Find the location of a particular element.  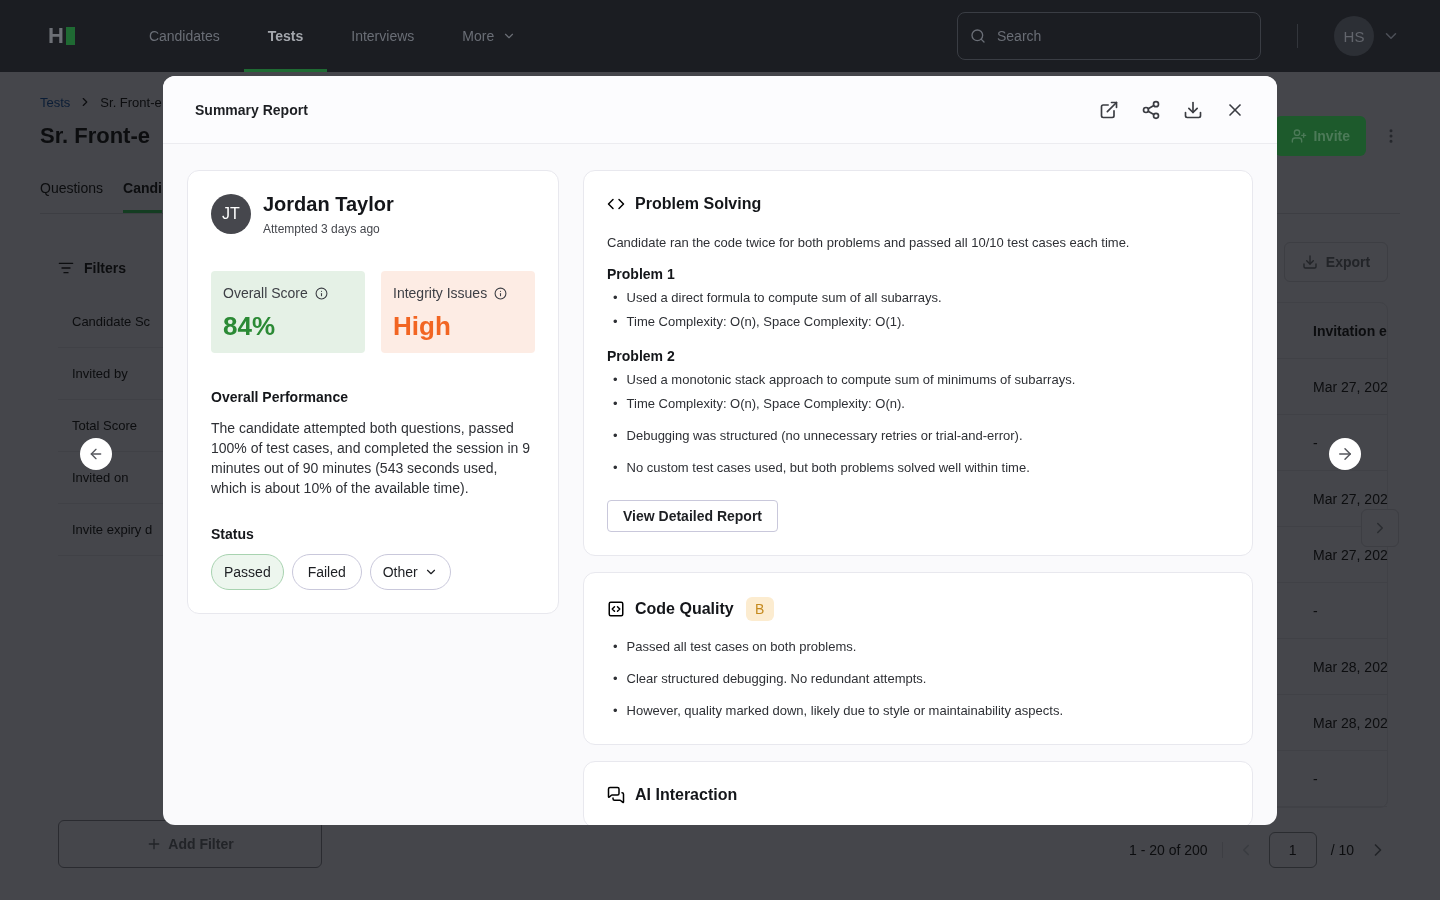

status-option: Passed is located at coordinates (247, 572).